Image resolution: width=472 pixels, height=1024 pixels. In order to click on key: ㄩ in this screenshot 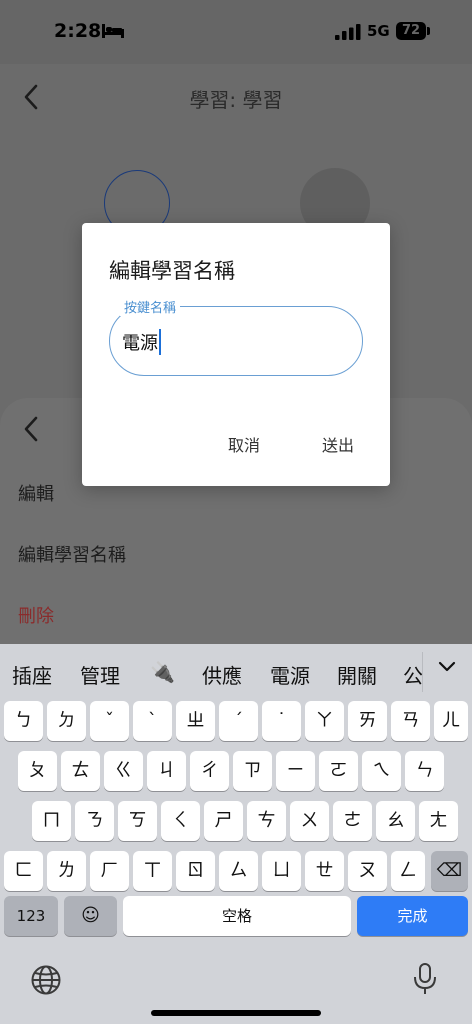, I will do `click(281, 871)`.